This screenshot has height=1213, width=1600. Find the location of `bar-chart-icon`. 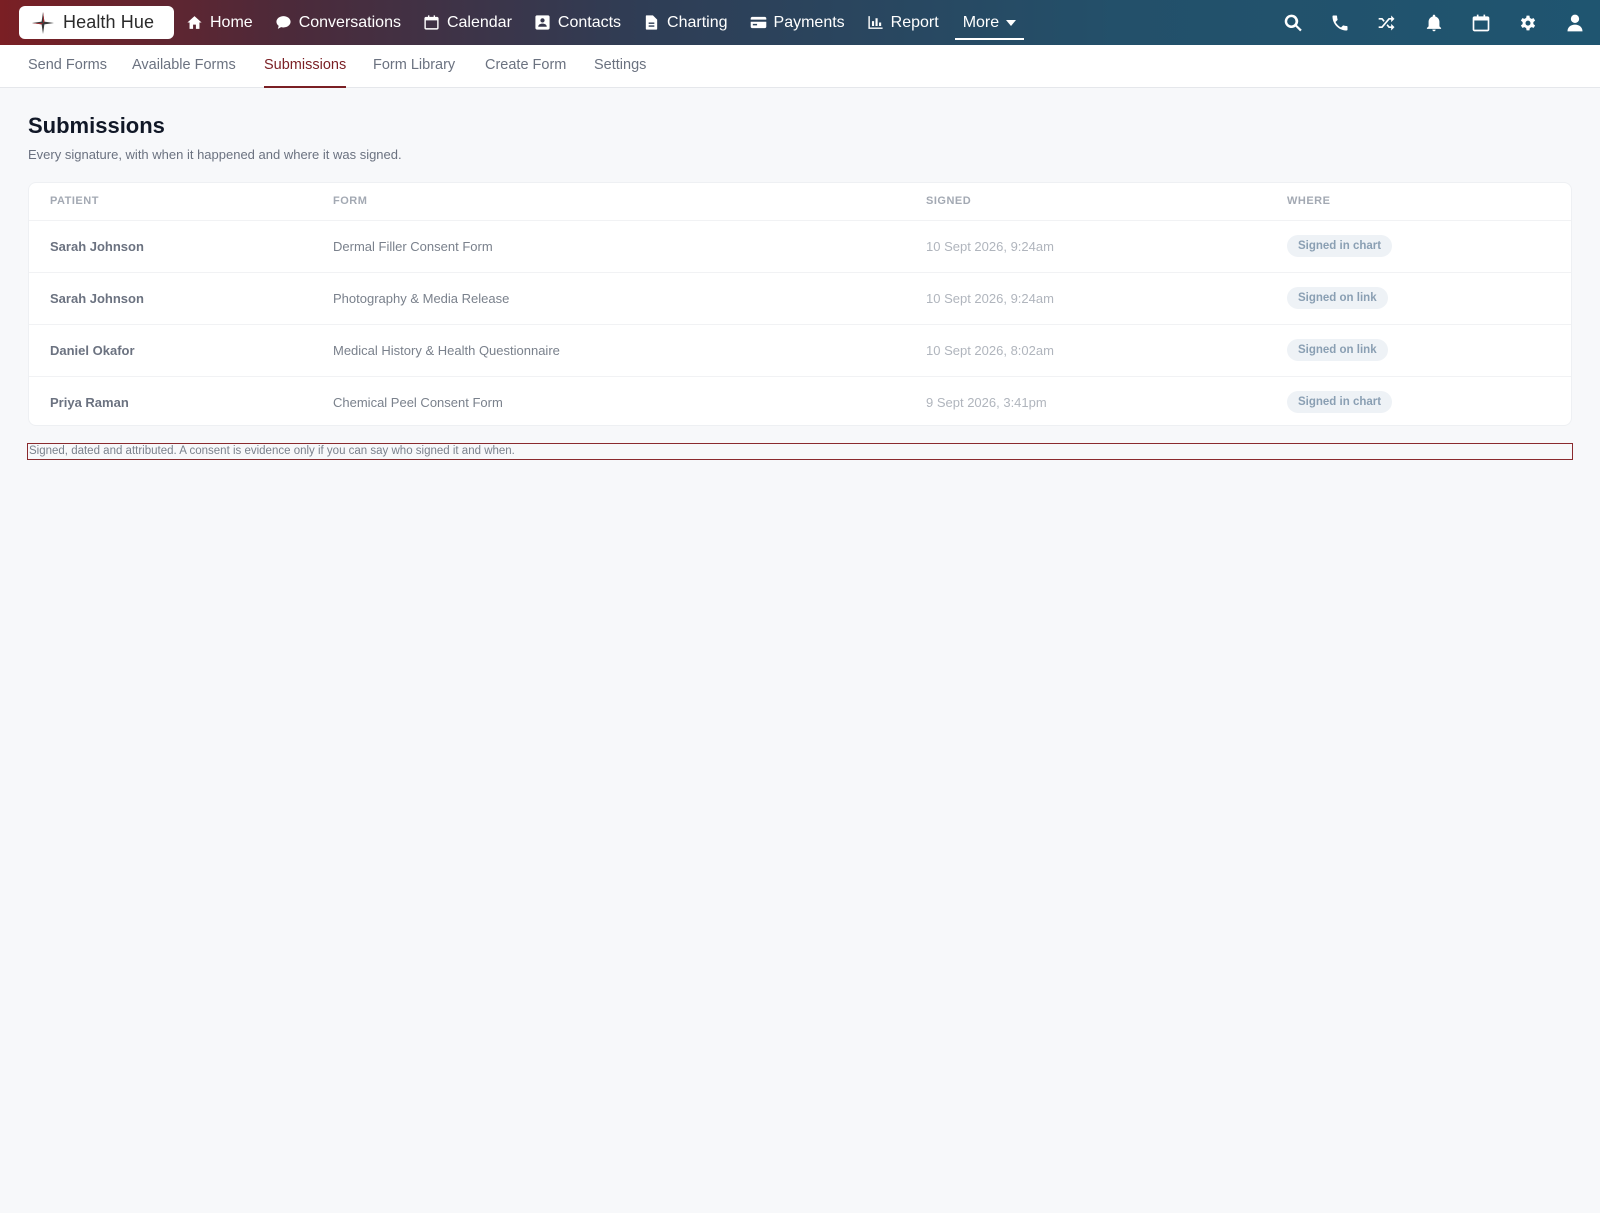

bar-chart-icon is located at coordinates (875, 22).